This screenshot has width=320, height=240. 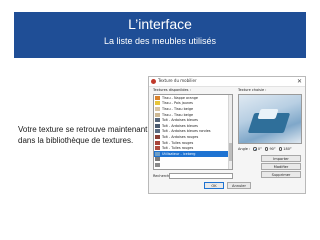 What do you see at coordinates (160, 41) in the screenshot?
I see `slide-subtitle: La liste des meubles utilisés` at bounding box center [160, 41].